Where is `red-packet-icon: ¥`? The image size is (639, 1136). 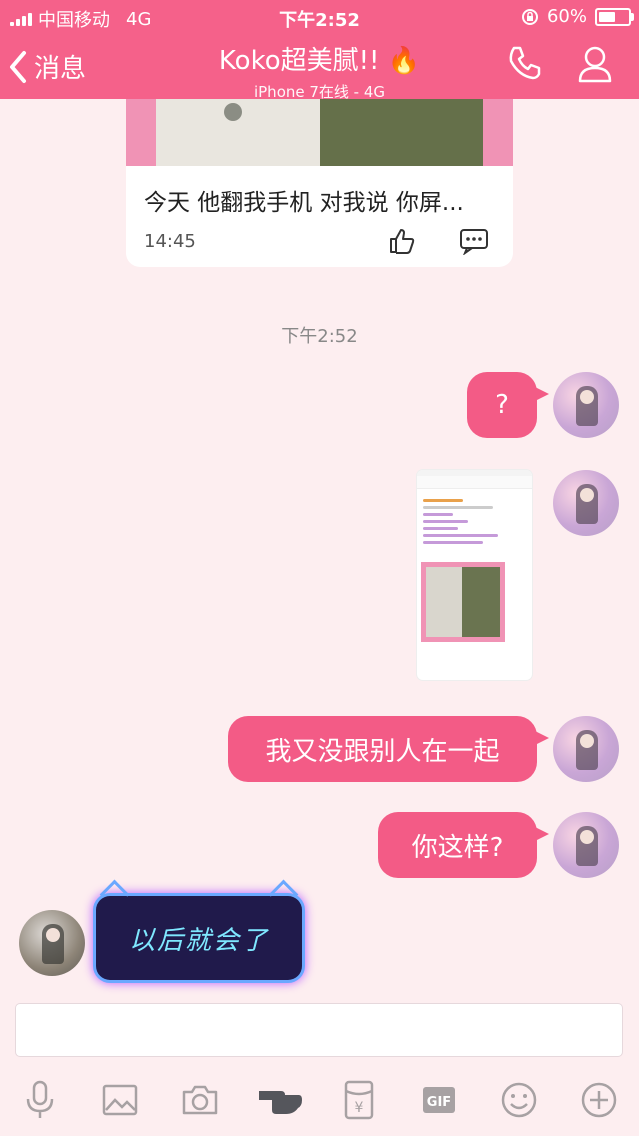 red-packet-icon: ¥ is located at coordinates (359, 1100).